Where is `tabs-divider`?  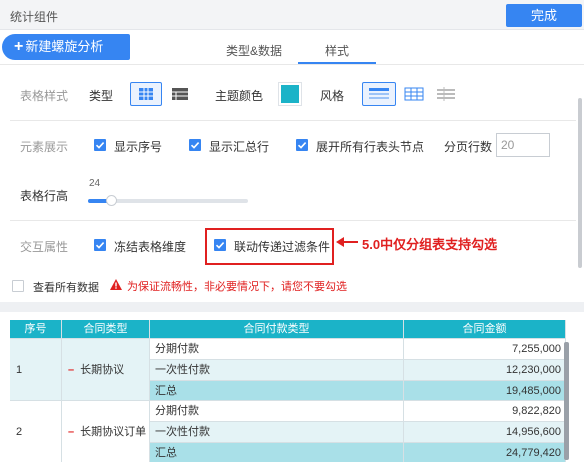 tabs-divider is located at coordinates (292, 64).